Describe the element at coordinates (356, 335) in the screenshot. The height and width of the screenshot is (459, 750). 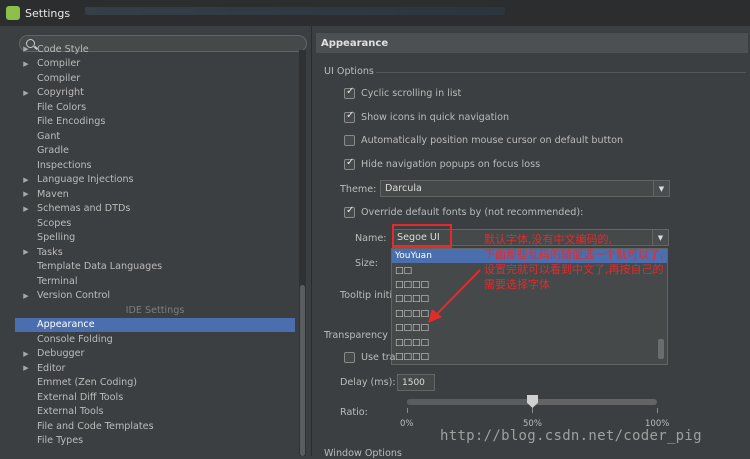
I see `transparency-label: Transparency` at that location.